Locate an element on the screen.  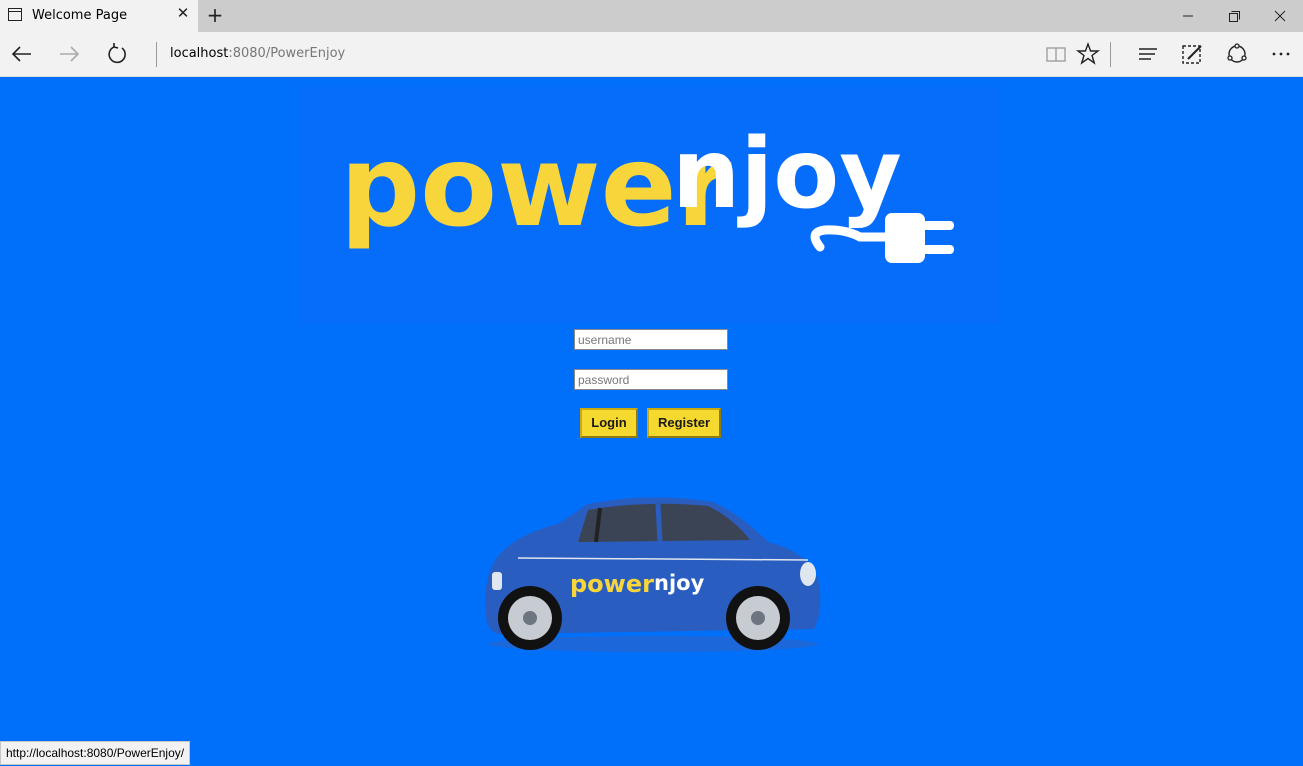
forward-arrow-icon is located at coordinates (69, 54).